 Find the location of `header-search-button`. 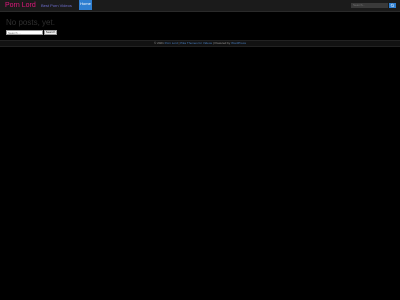

header-search-button is located at coordinates (392, 5).